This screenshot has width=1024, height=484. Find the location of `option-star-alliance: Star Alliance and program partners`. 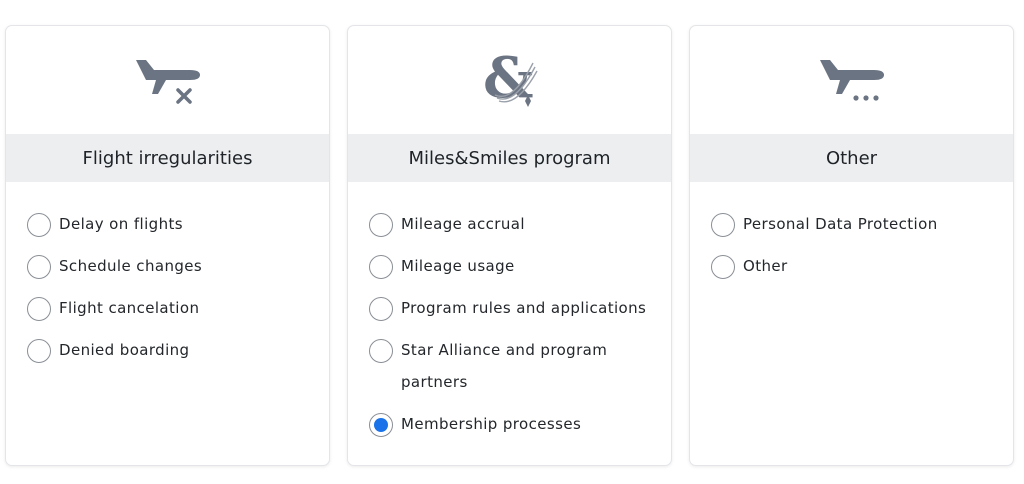

option-star-alliance: Star Alliance and program partners is located at coordinates (509, 368).